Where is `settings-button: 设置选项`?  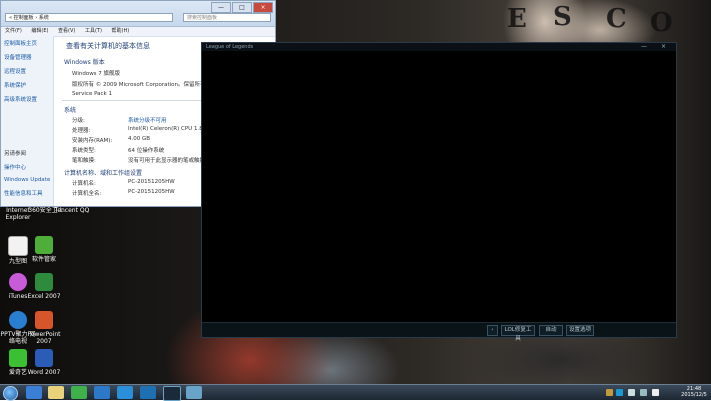 settings-button: 设置选项 is located at coordinates (580, 330).